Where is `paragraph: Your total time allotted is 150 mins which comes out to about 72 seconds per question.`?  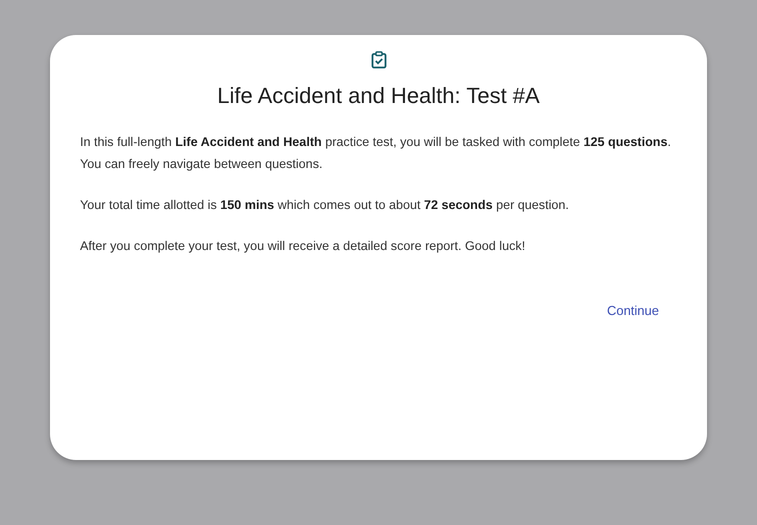
paragraph: Your total time allotted is 150 mins which comes out to about 72 seconds per question. is located at coordinates (325, 205).